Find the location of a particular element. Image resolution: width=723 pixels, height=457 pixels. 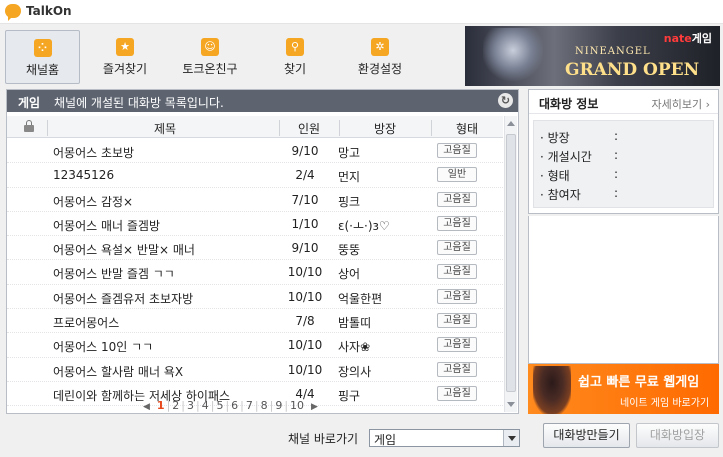

toolbar-button-4: ✲ 환경설정 is located at coordinates (380, 57).